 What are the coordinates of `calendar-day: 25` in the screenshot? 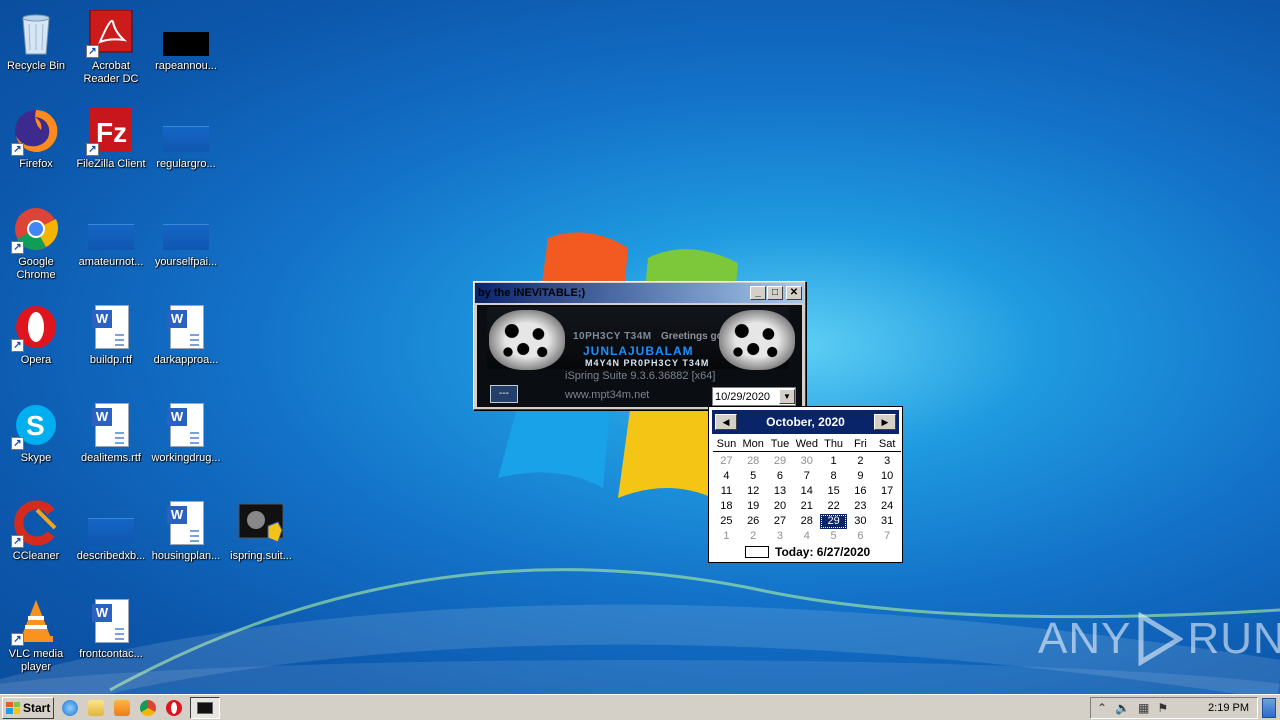 It's located at (726, 521).